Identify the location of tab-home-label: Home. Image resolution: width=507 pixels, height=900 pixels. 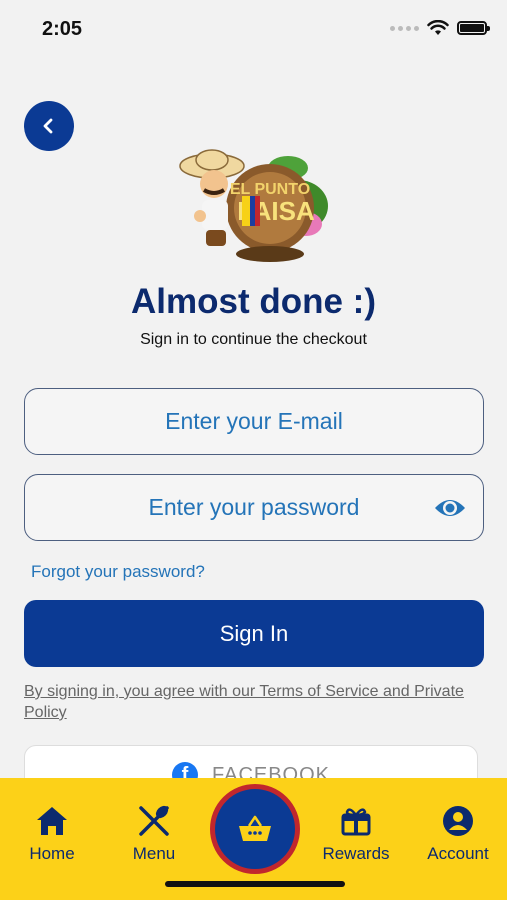
(52, 853).